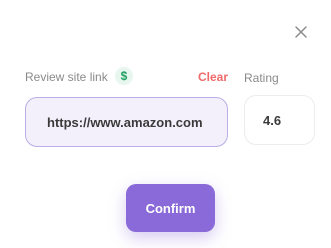  What do you see at coordinates (66, 77) in the screenshot?
I see `review-link-label: Review site link` at bounding box center [66, 77].